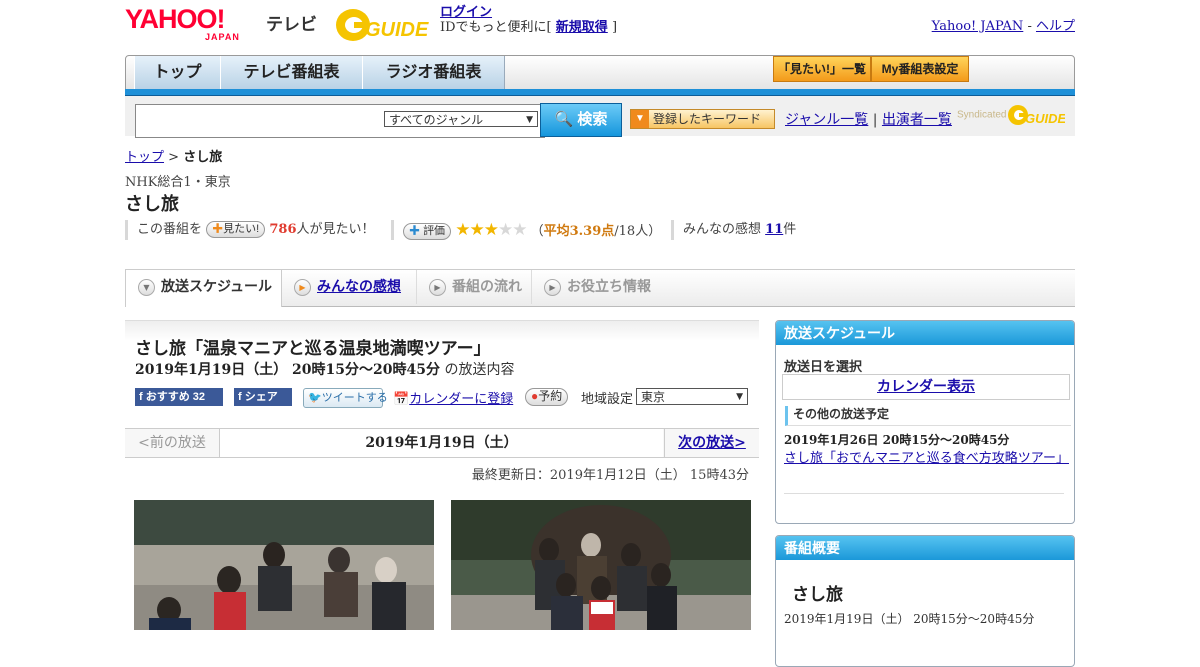  What do you see at coordinates (434, 231) in the screenshot?
I see `rating-button-label: 評価` at bounding box center [434, 231].